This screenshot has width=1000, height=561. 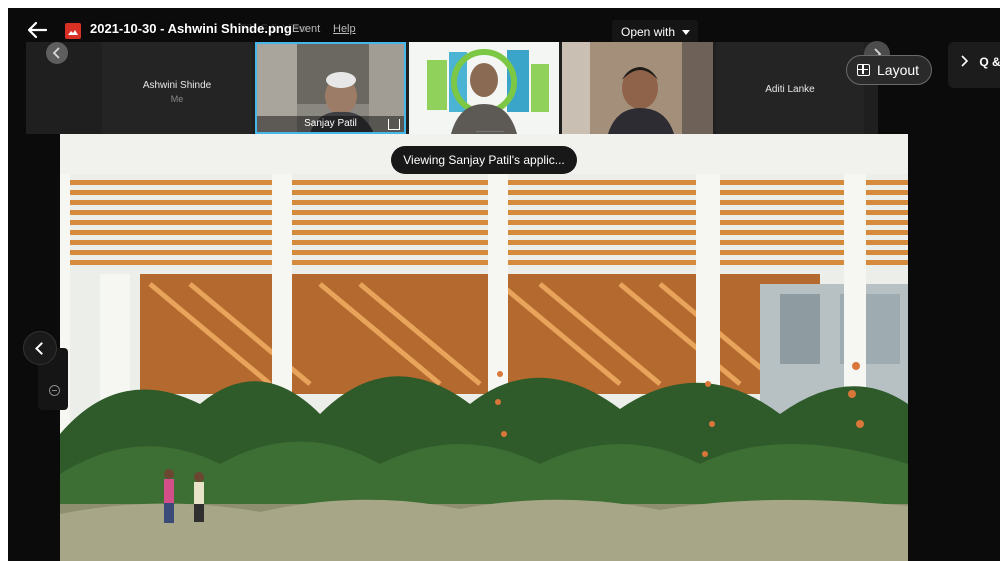 What do you see at coordinates (686, 32) in the screenshot?
I see `caret-down-icon` at bounding box center [686, 32].